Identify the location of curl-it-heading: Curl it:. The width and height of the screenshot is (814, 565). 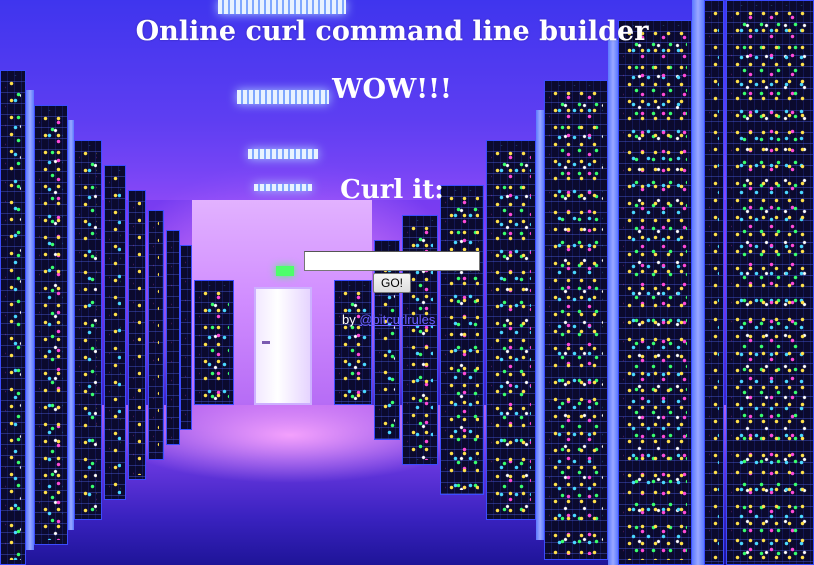
(392, 190).